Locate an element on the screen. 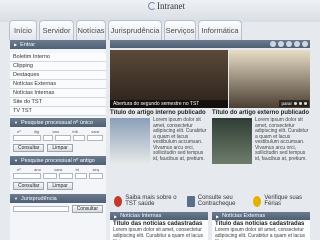  logo: Intranet is located at coordinates (166, 6).